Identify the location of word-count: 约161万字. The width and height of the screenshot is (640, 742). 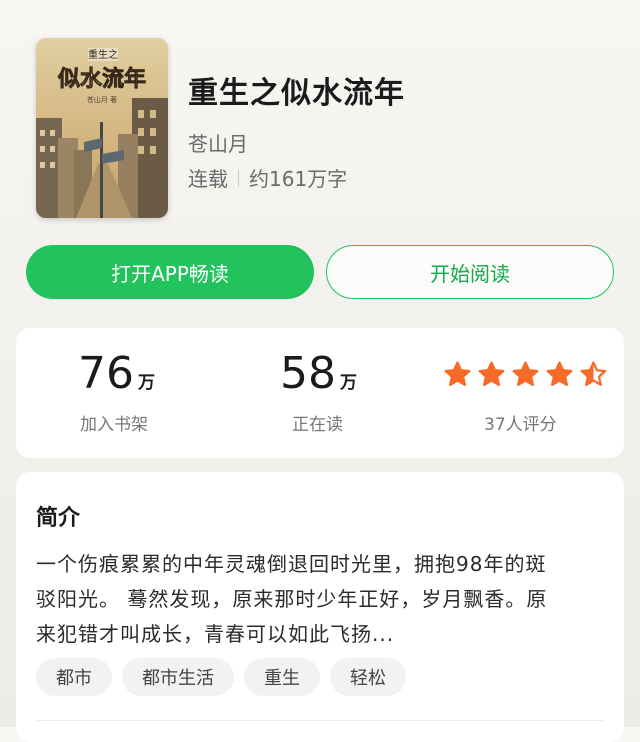
(298, 179).